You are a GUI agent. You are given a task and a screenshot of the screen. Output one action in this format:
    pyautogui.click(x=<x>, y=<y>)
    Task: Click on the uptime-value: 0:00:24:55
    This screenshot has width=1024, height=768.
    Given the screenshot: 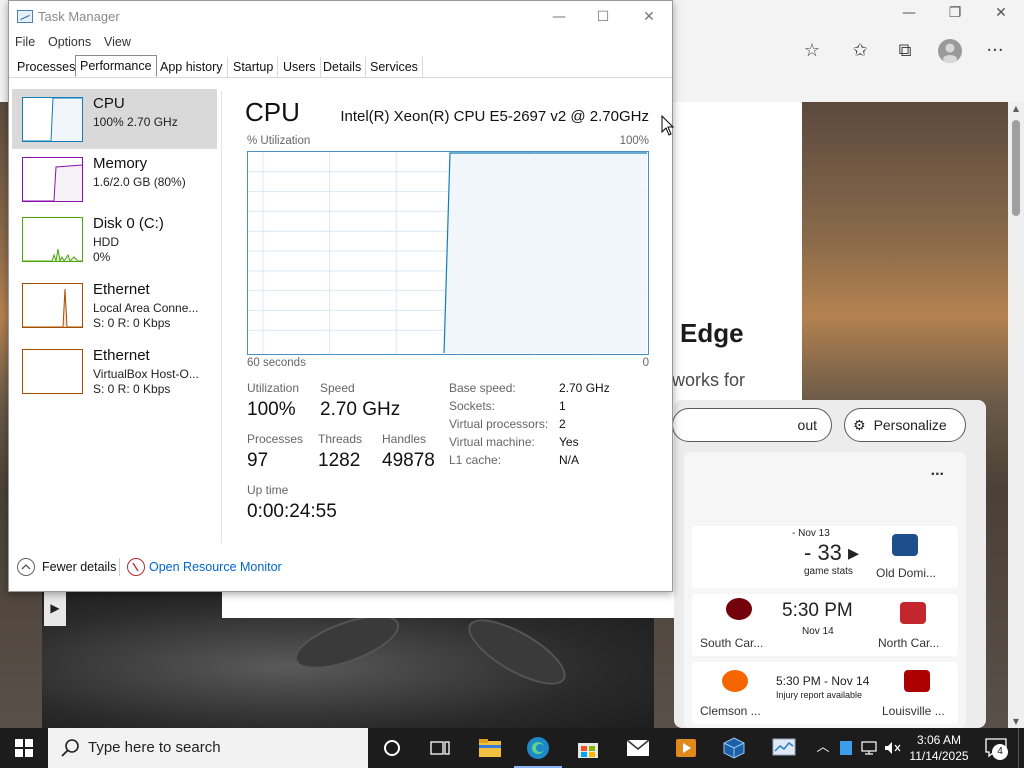 What is the action you would take?
    pyautogui.click(x=292, y=511)
    